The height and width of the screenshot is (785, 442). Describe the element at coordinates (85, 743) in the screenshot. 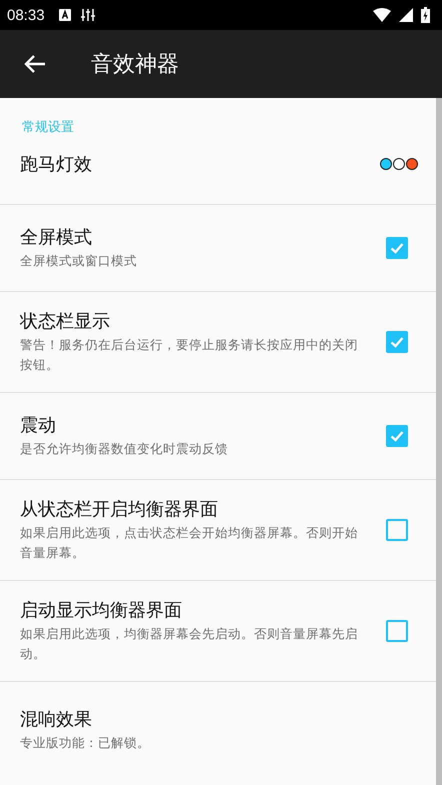

I see `setting-summary: 专业版功能：已解锁。` at that location.